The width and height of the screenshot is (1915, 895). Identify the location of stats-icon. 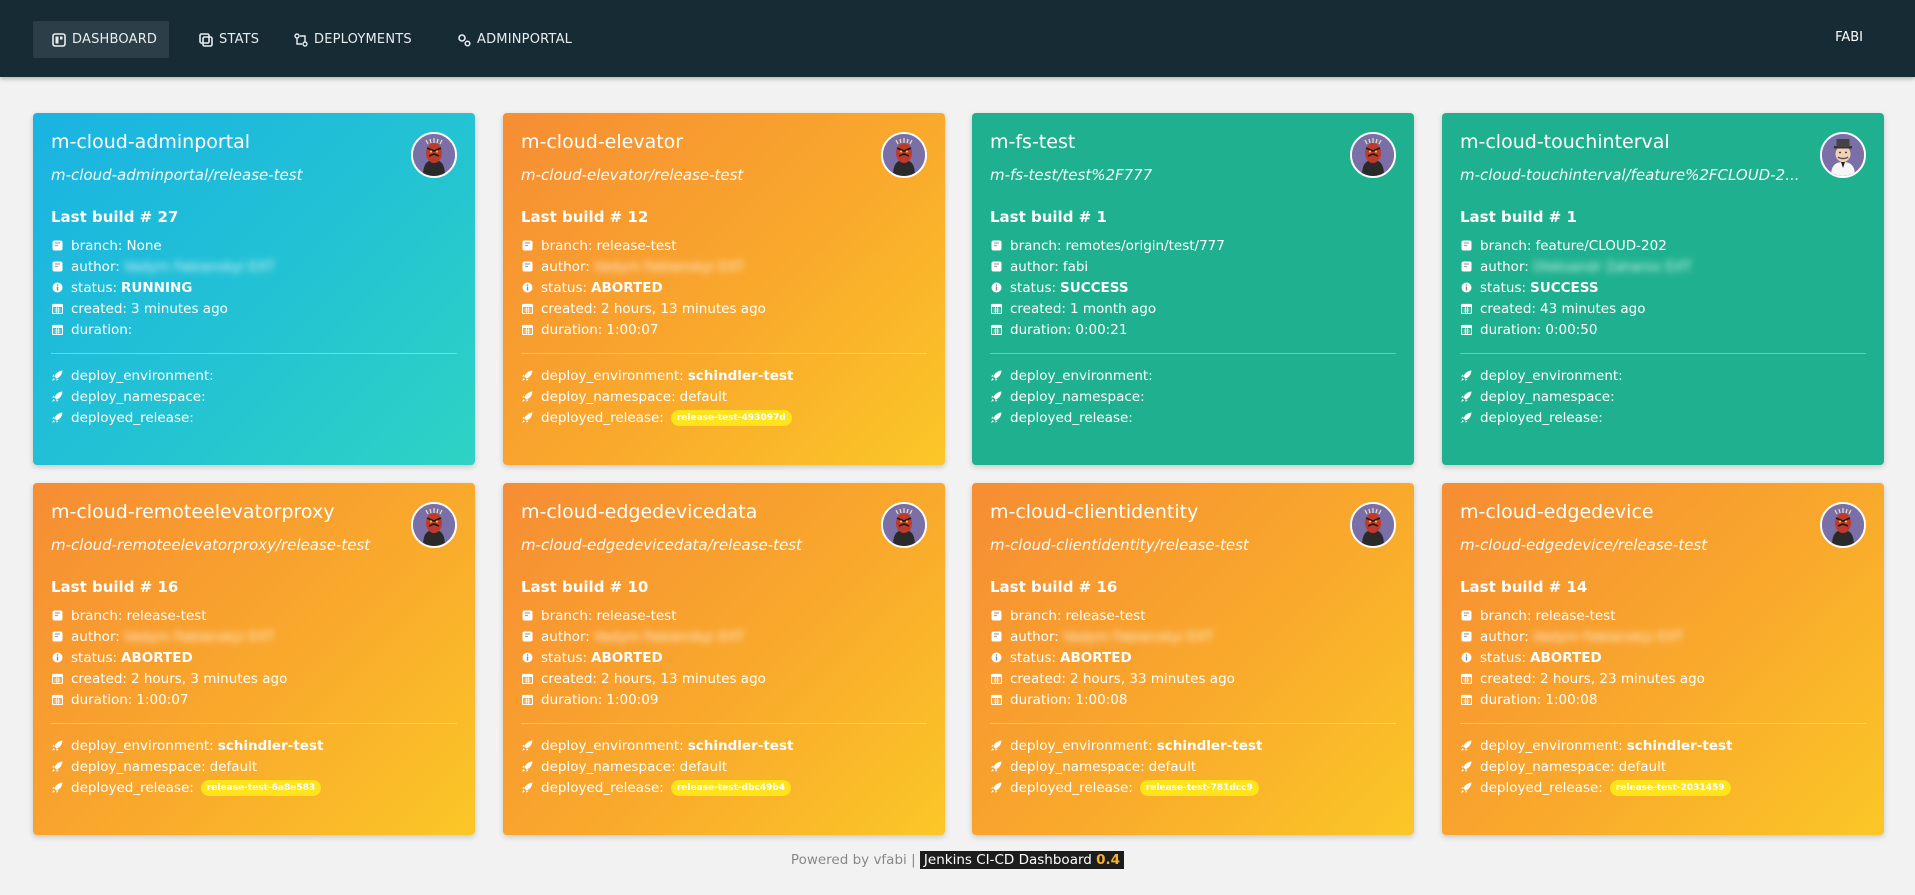
(206, 40).